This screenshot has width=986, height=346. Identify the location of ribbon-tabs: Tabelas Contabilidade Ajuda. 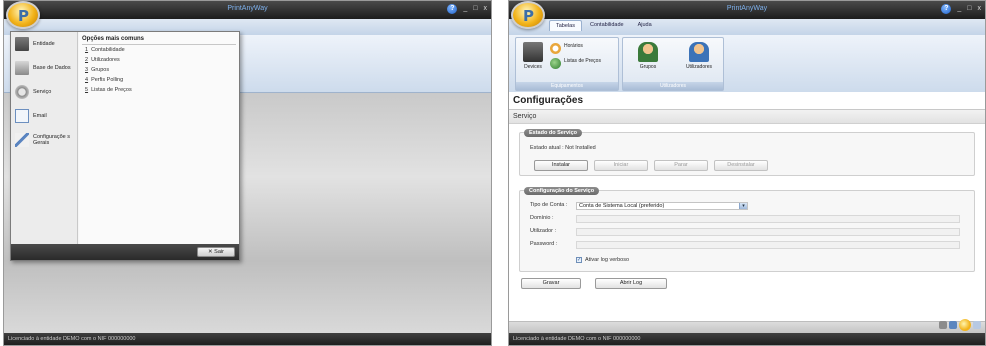
(603, 25).